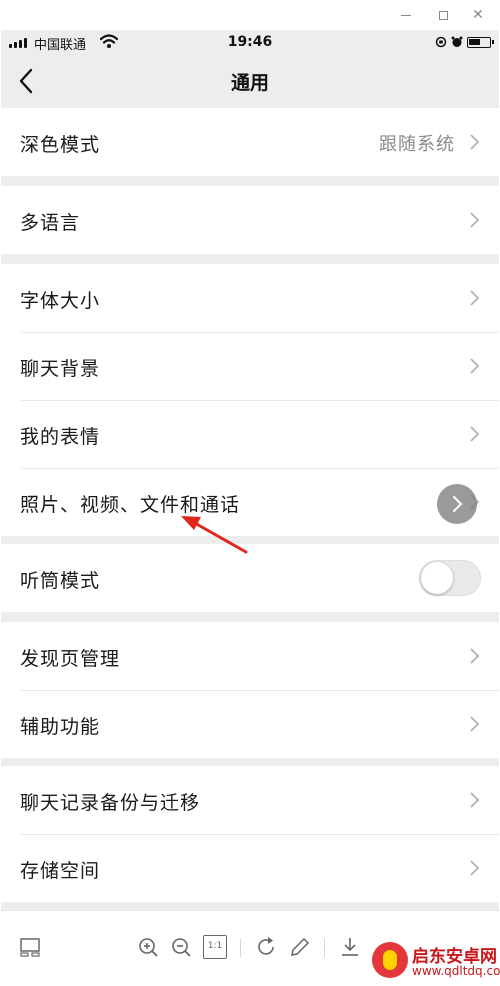 This screenshot has height=986, width=500. Describe the element at coordinates (406, 15) in the screenshot. I see `minimize-icon` at that location.